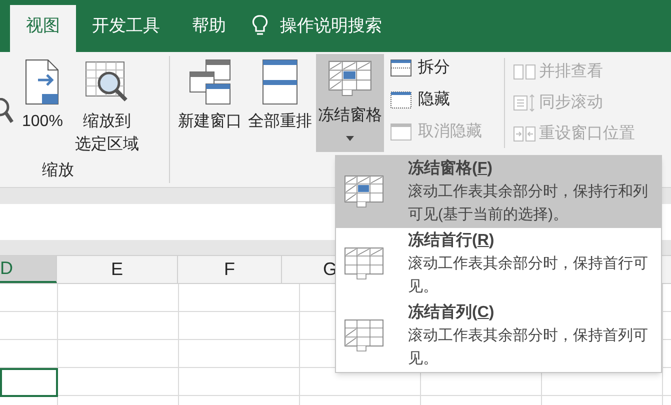 This screenshot has height=405, width=671. What do you see at coordinates (528, 203) in the screenshot?
I see `menu-item-description: 滚动工作表其余部分时，保持行和列可见(基于当前的选择)。` at bounding box center [528, 203].